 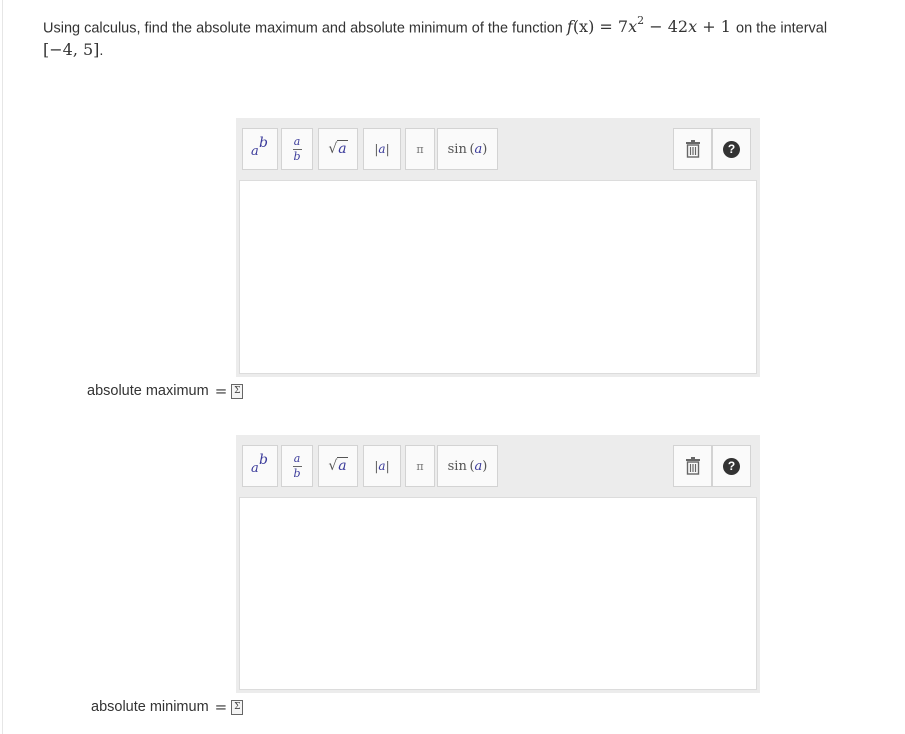 I want to click on left-divider, so click(x=2, y=367).